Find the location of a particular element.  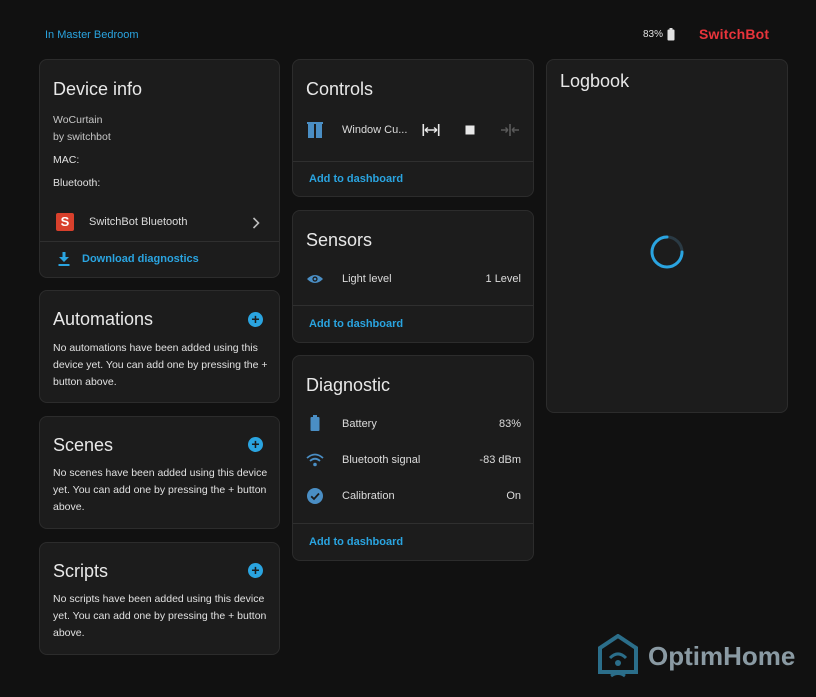

light-level-value: 1 Level is located at coordinates (503, 279).